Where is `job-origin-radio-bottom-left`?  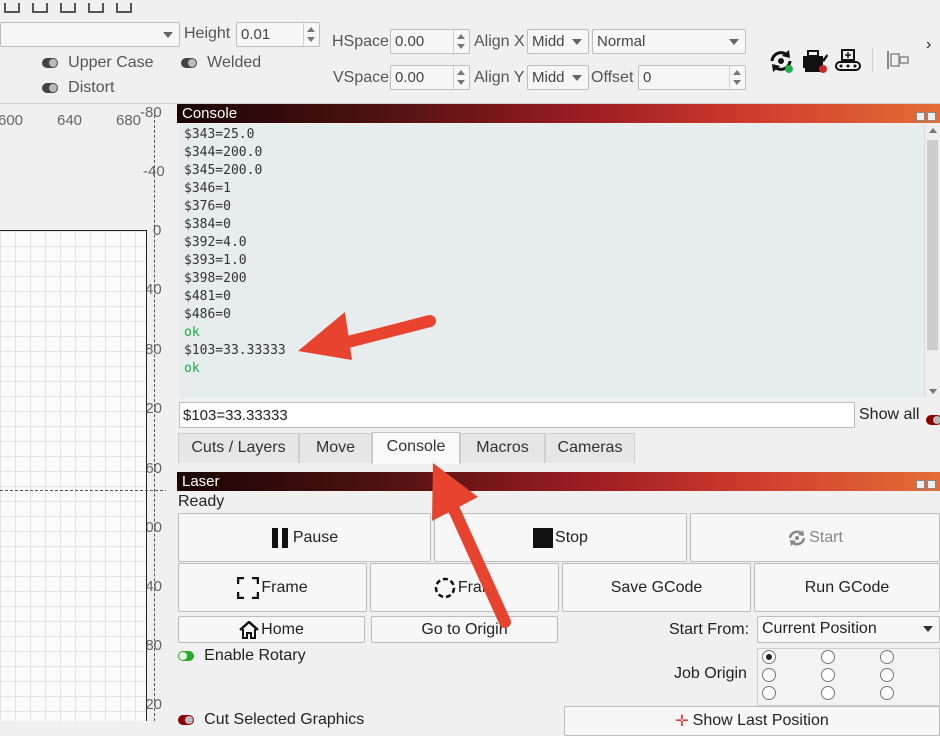 job-origin-radio-bottom-left is located at coordinates (769, 693).